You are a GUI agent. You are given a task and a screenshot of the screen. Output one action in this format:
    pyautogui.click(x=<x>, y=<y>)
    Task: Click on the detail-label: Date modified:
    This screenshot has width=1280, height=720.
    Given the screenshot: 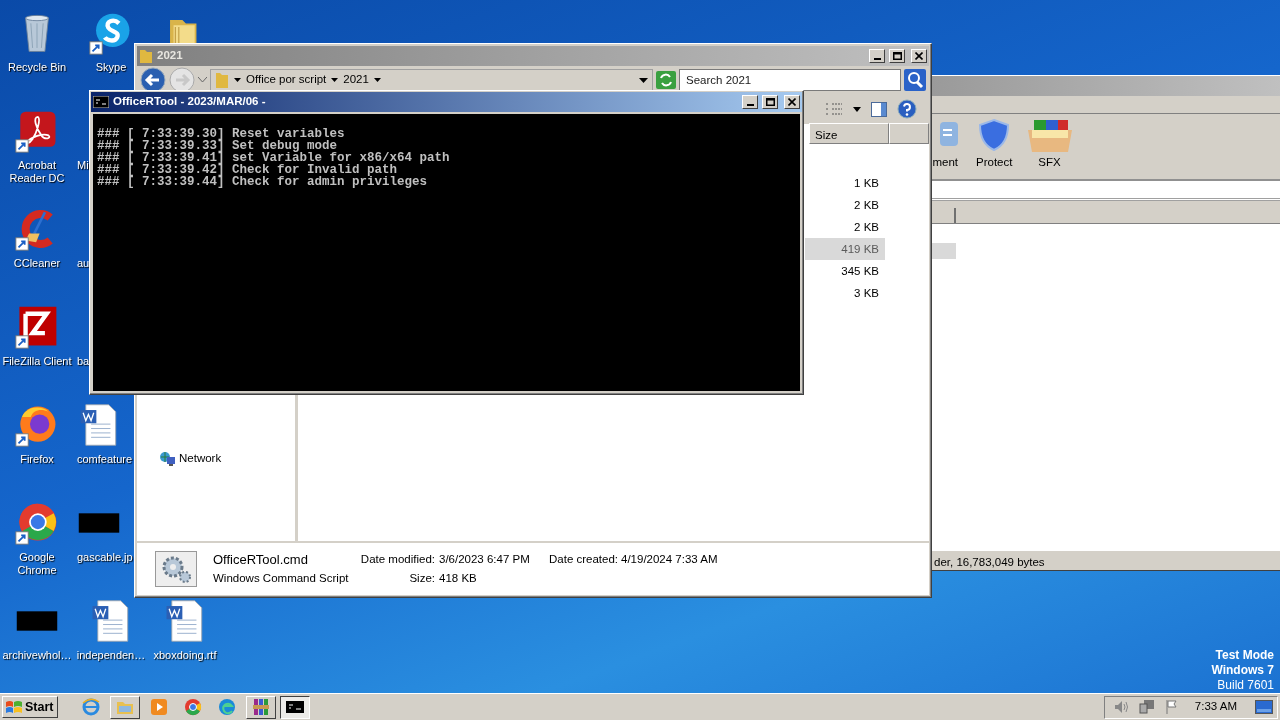 What is the action you would take?
    pyautogui.click(x=397, y=559)
    